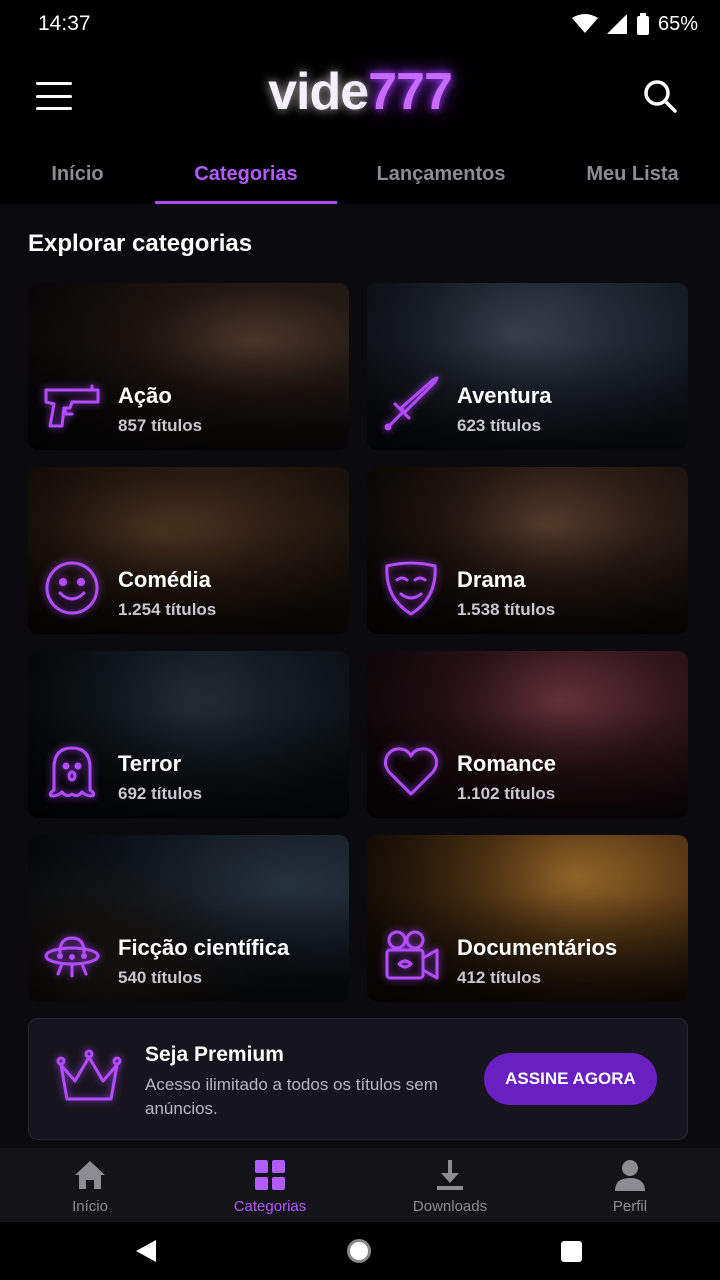 The height and width of the screenshot is (1280, 720). Describe the element at coordinates (160, 425) in the screenshot. I see `category-count: 857 títulos` at that location.